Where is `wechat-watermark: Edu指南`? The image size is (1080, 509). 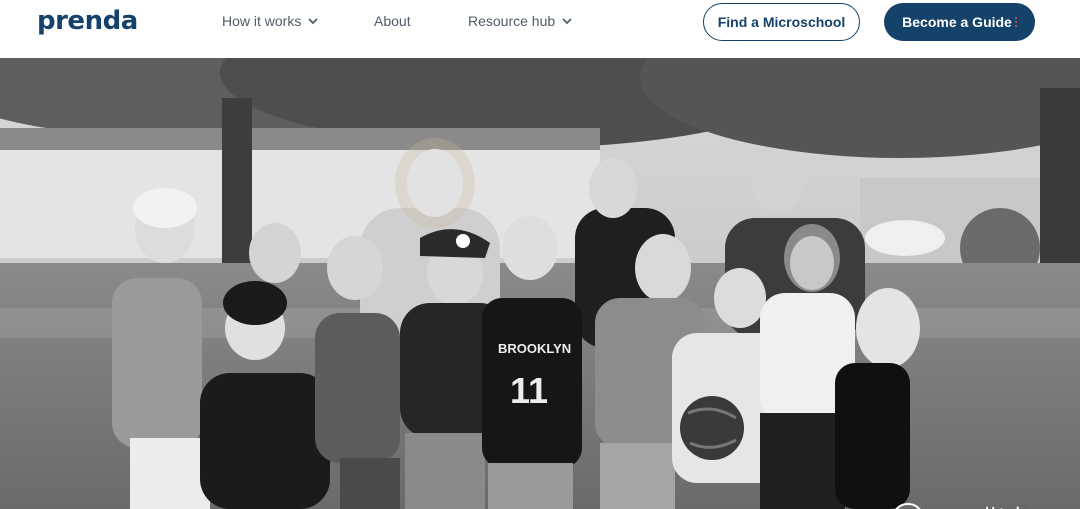 wechat-watermark: Edu指南 is located at coordinates (961, 504).